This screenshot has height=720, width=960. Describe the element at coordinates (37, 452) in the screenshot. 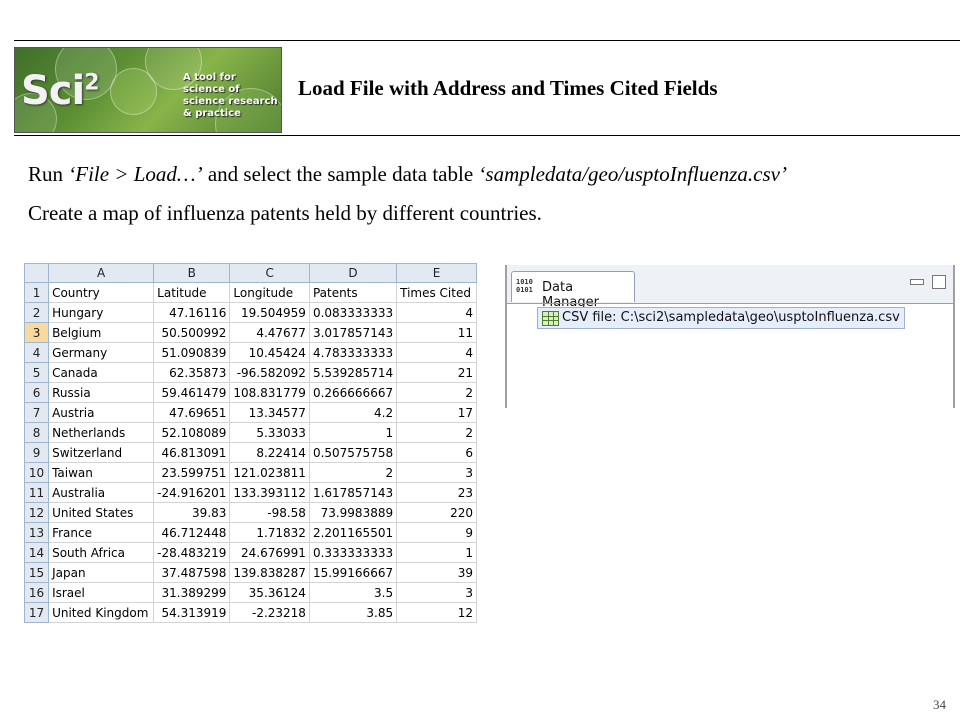

I see `row-header: 9` at that location.